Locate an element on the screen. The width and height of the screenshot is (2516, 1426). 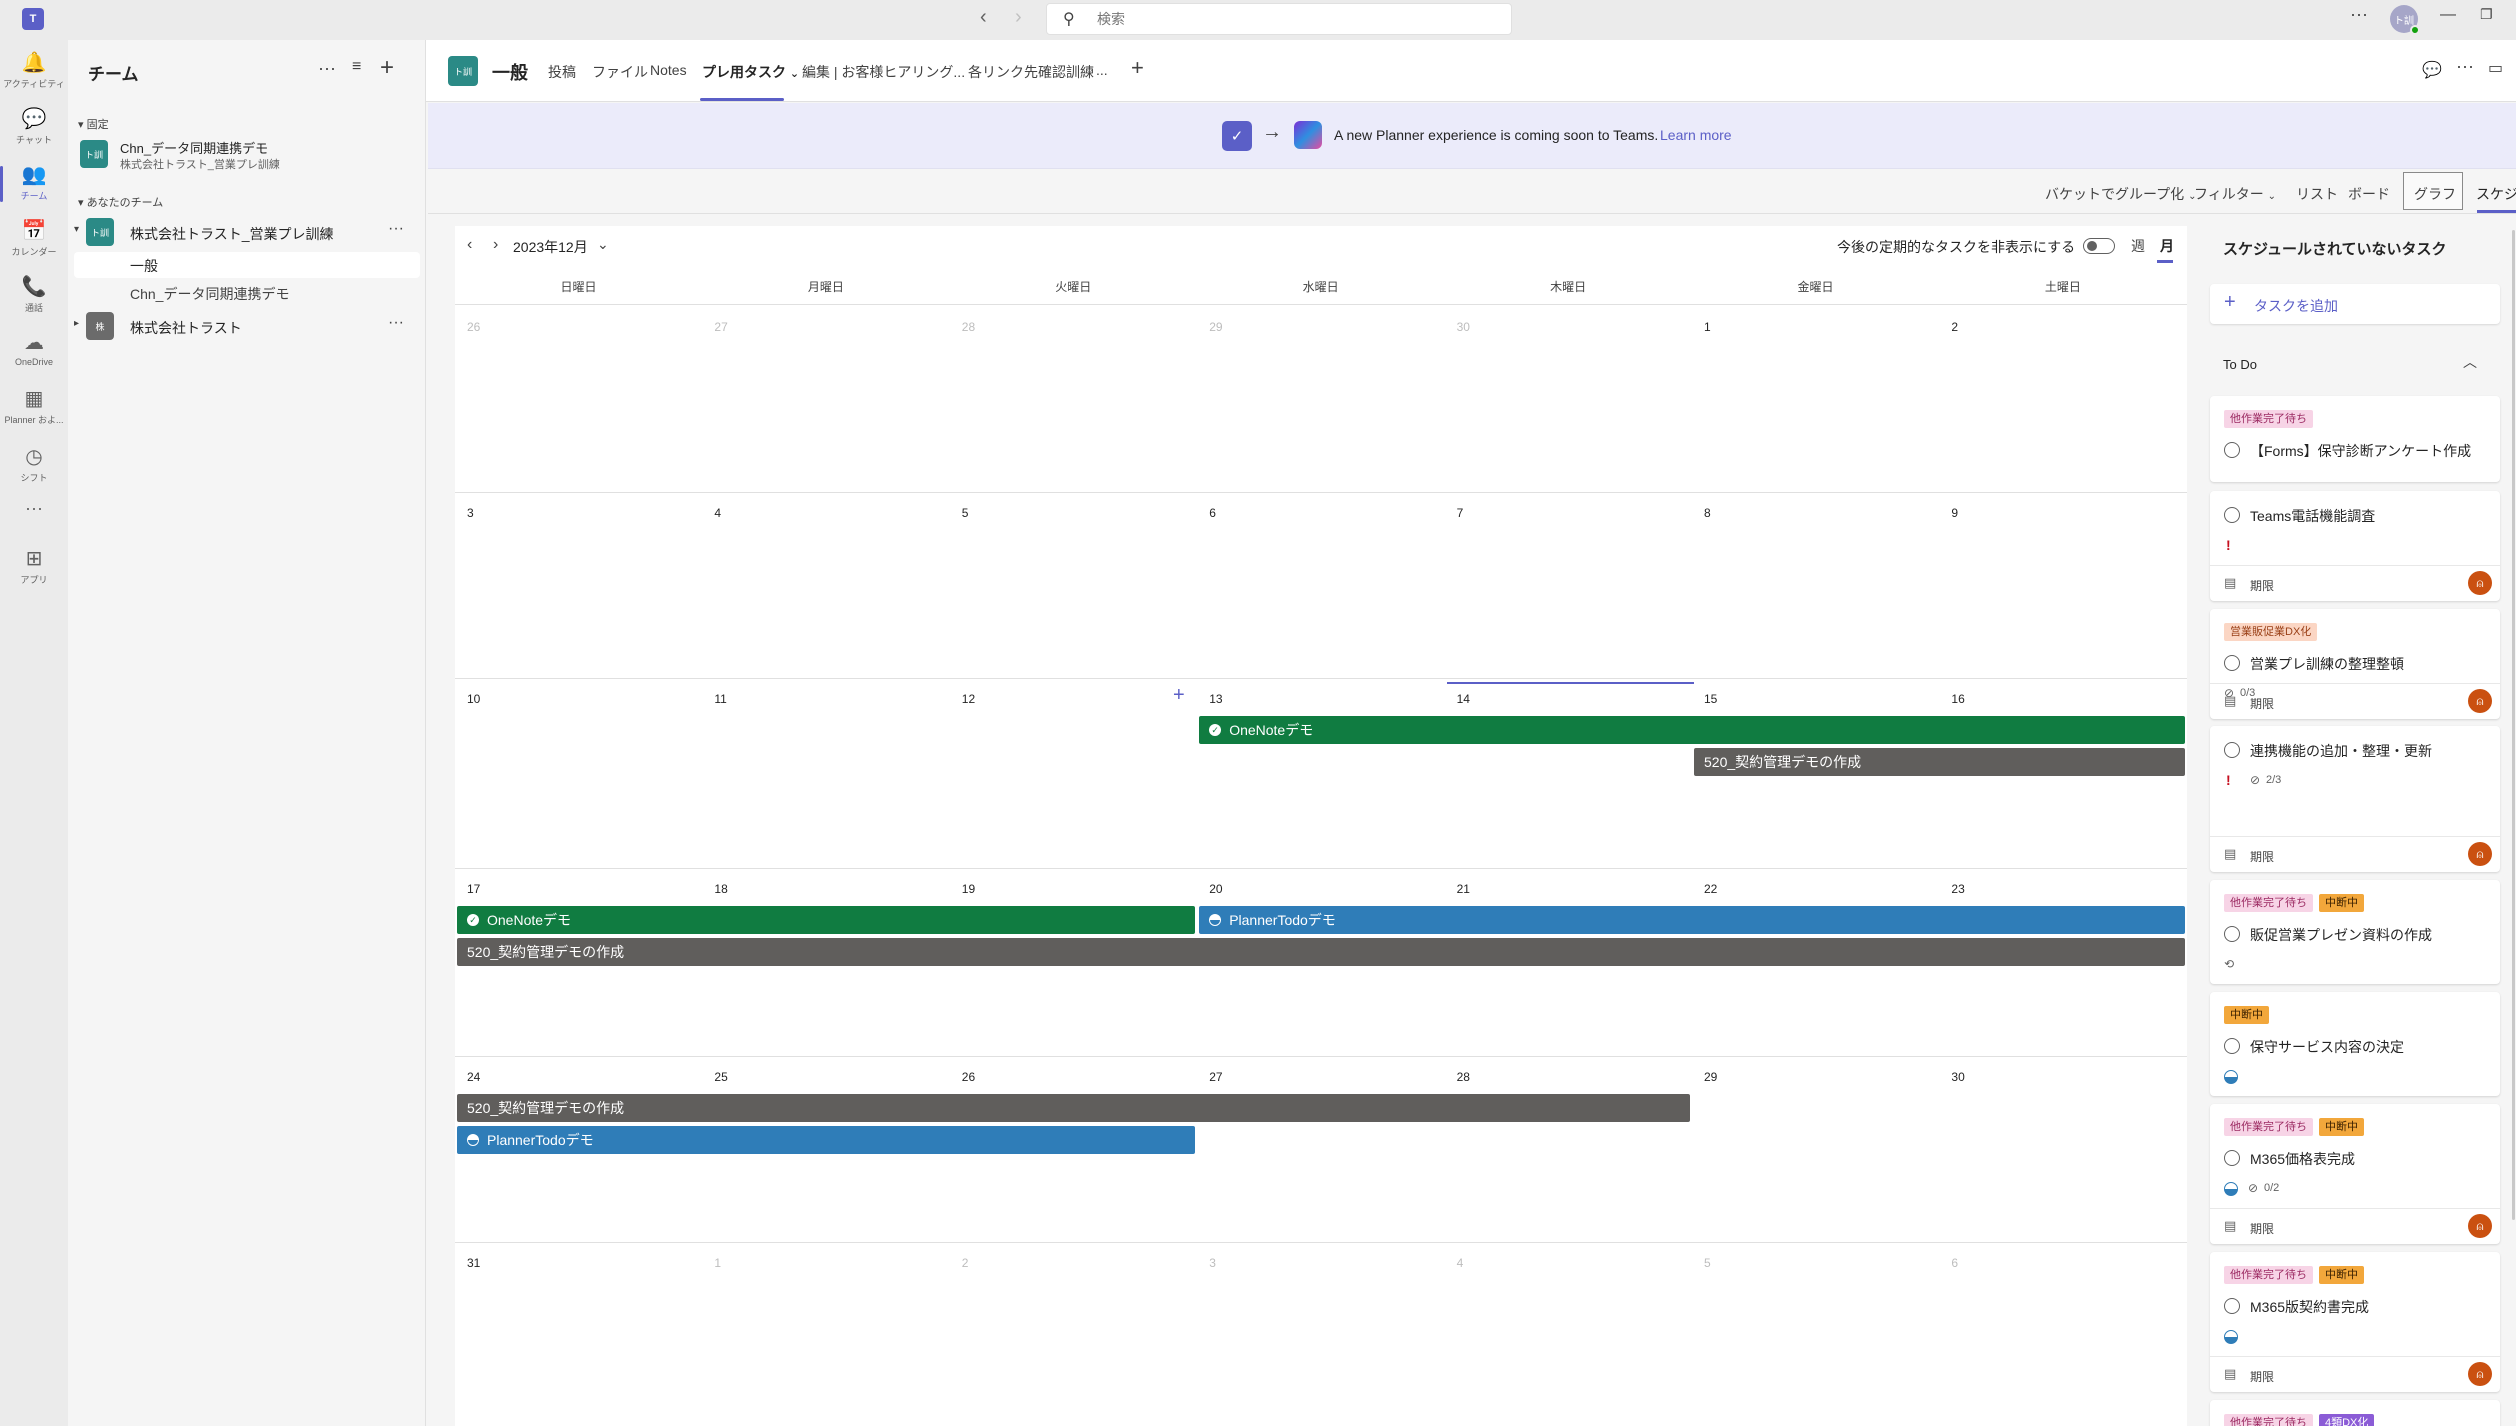
day-number: 10 is located at coordinates (473, 699).